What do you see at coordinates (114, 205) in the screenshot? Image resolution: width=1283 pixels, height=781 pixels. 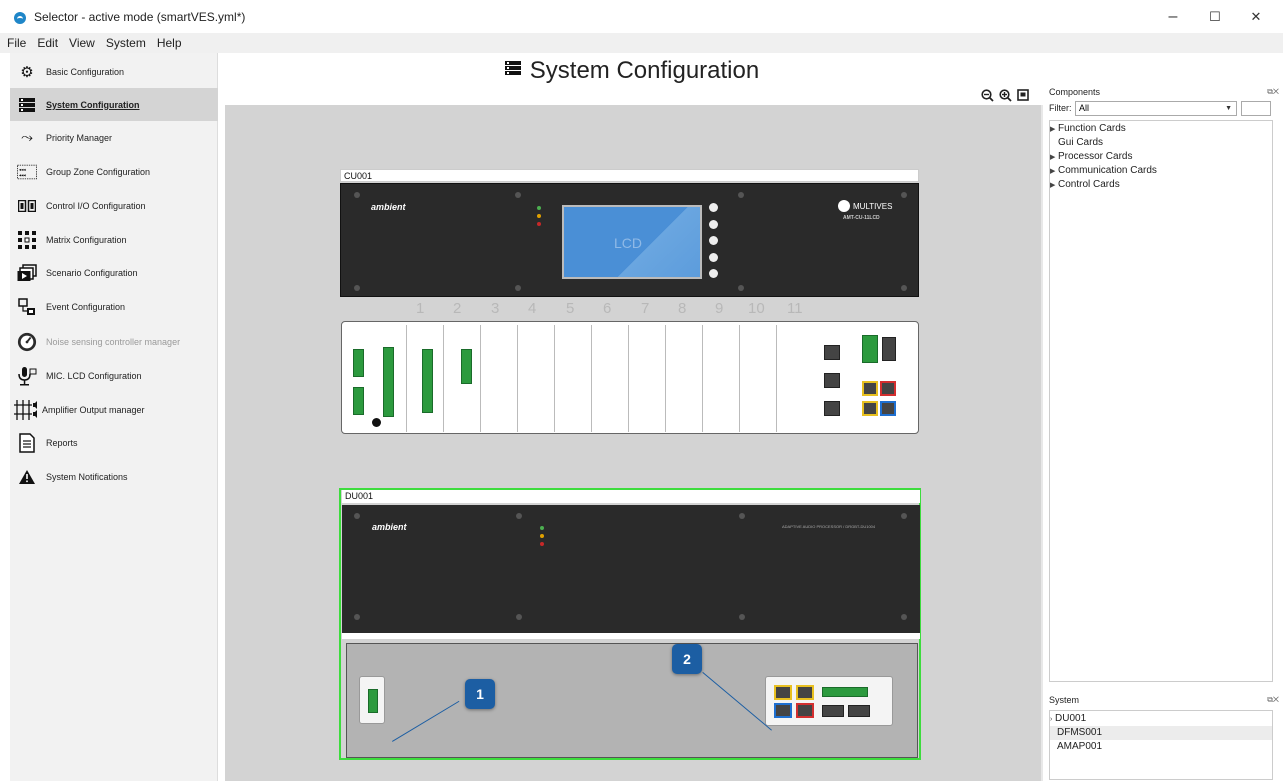 I see `sidebar-item-control-io-configuration: Control I/O Configuration` at bounding box center [114, 205].